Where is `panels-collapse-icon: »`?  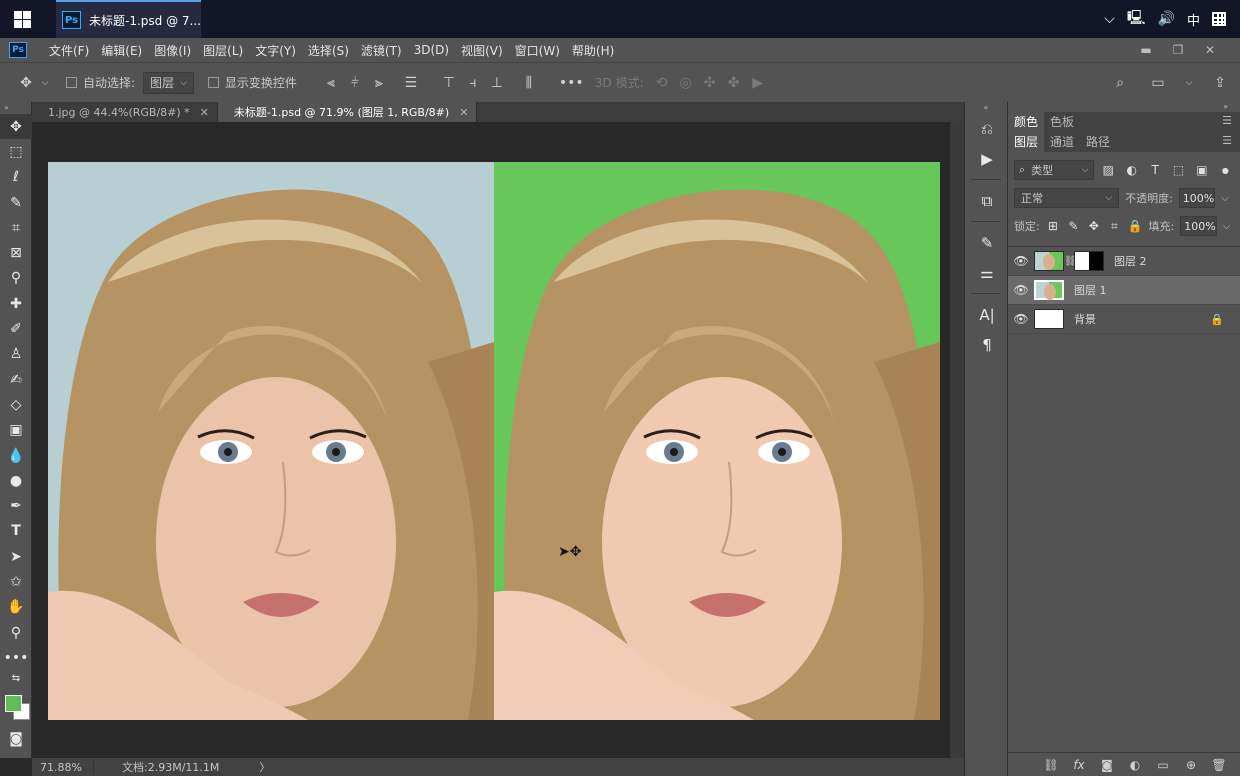
panels-collapse-icon: » is located at coordinates (1124, 107).